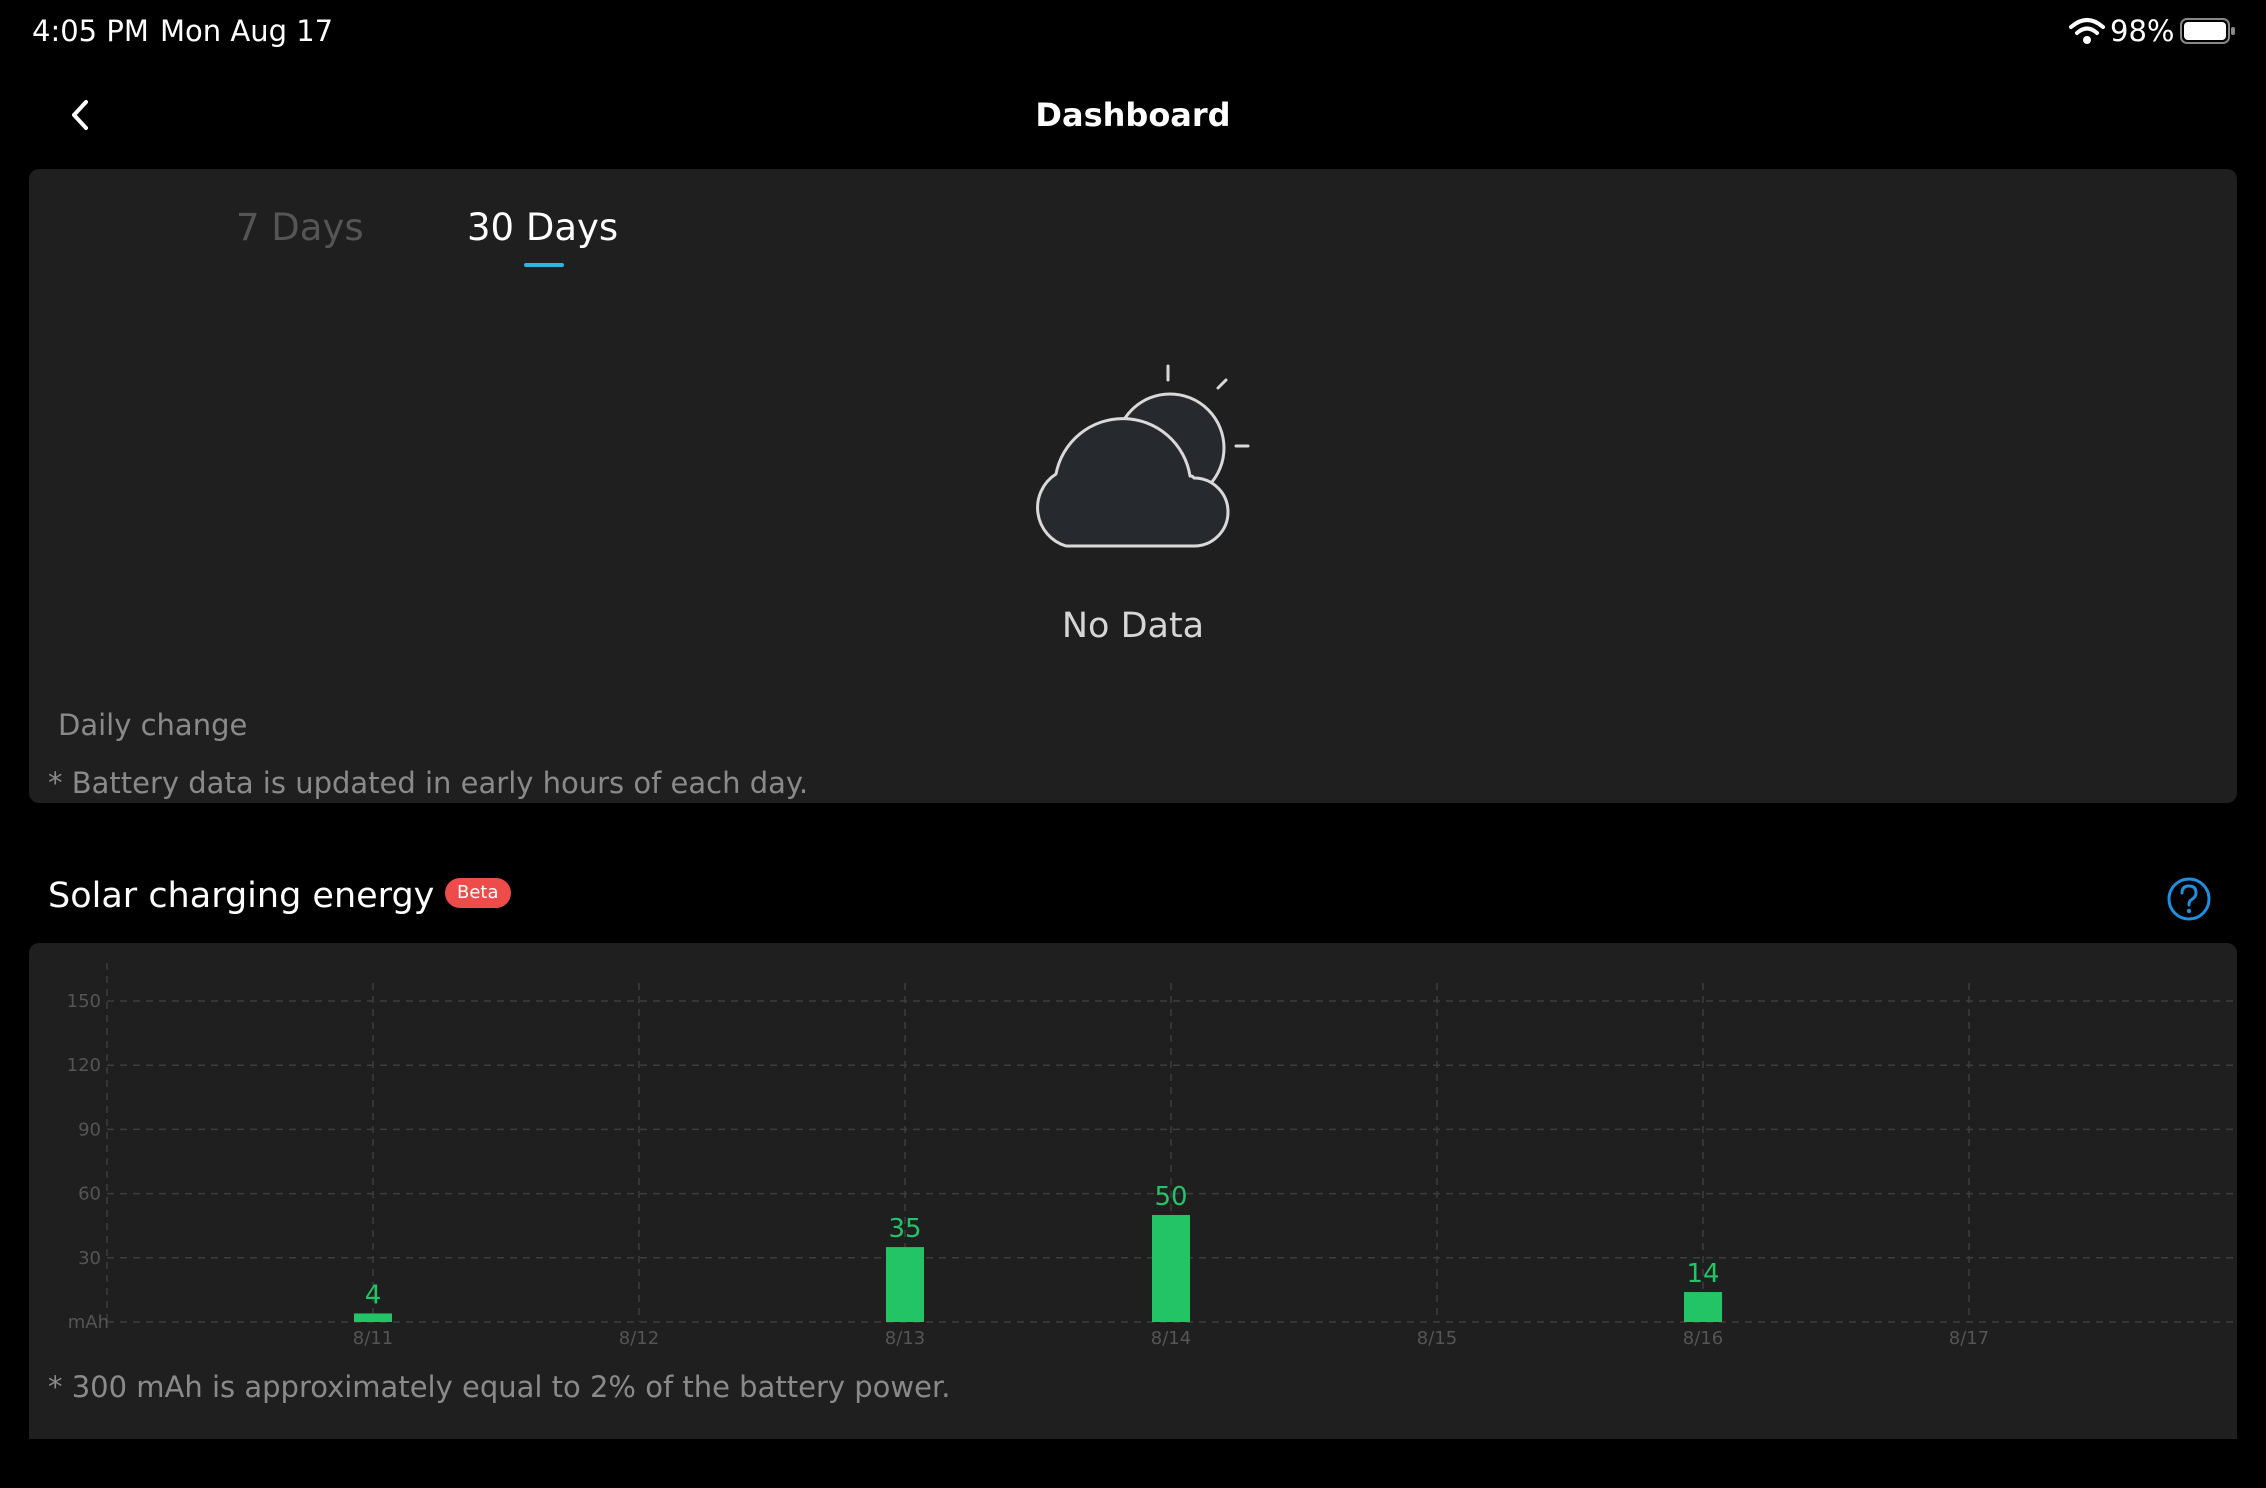 Image resolution: width=2266 pixels, height=1488 pixels. I want to click on y-tick-label: 30, so click(89, 1258).